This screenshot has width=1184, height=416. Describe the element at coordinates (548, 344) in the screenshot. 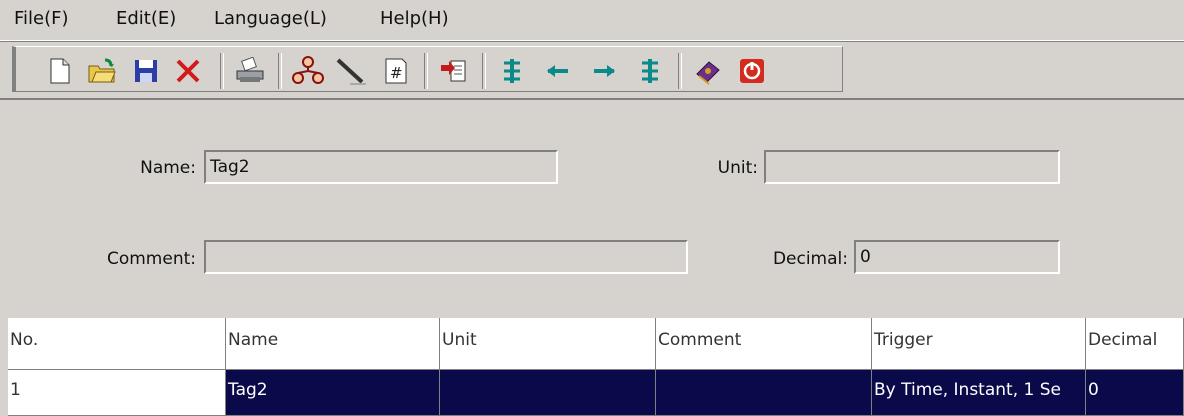

I see `column-header-unit: Unit` at that location.